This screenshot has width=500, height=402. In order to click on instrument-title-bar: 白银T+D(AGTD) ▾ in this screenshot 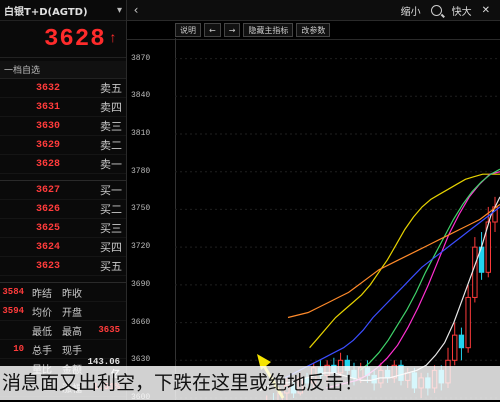, I will do `click(63, 10)`.